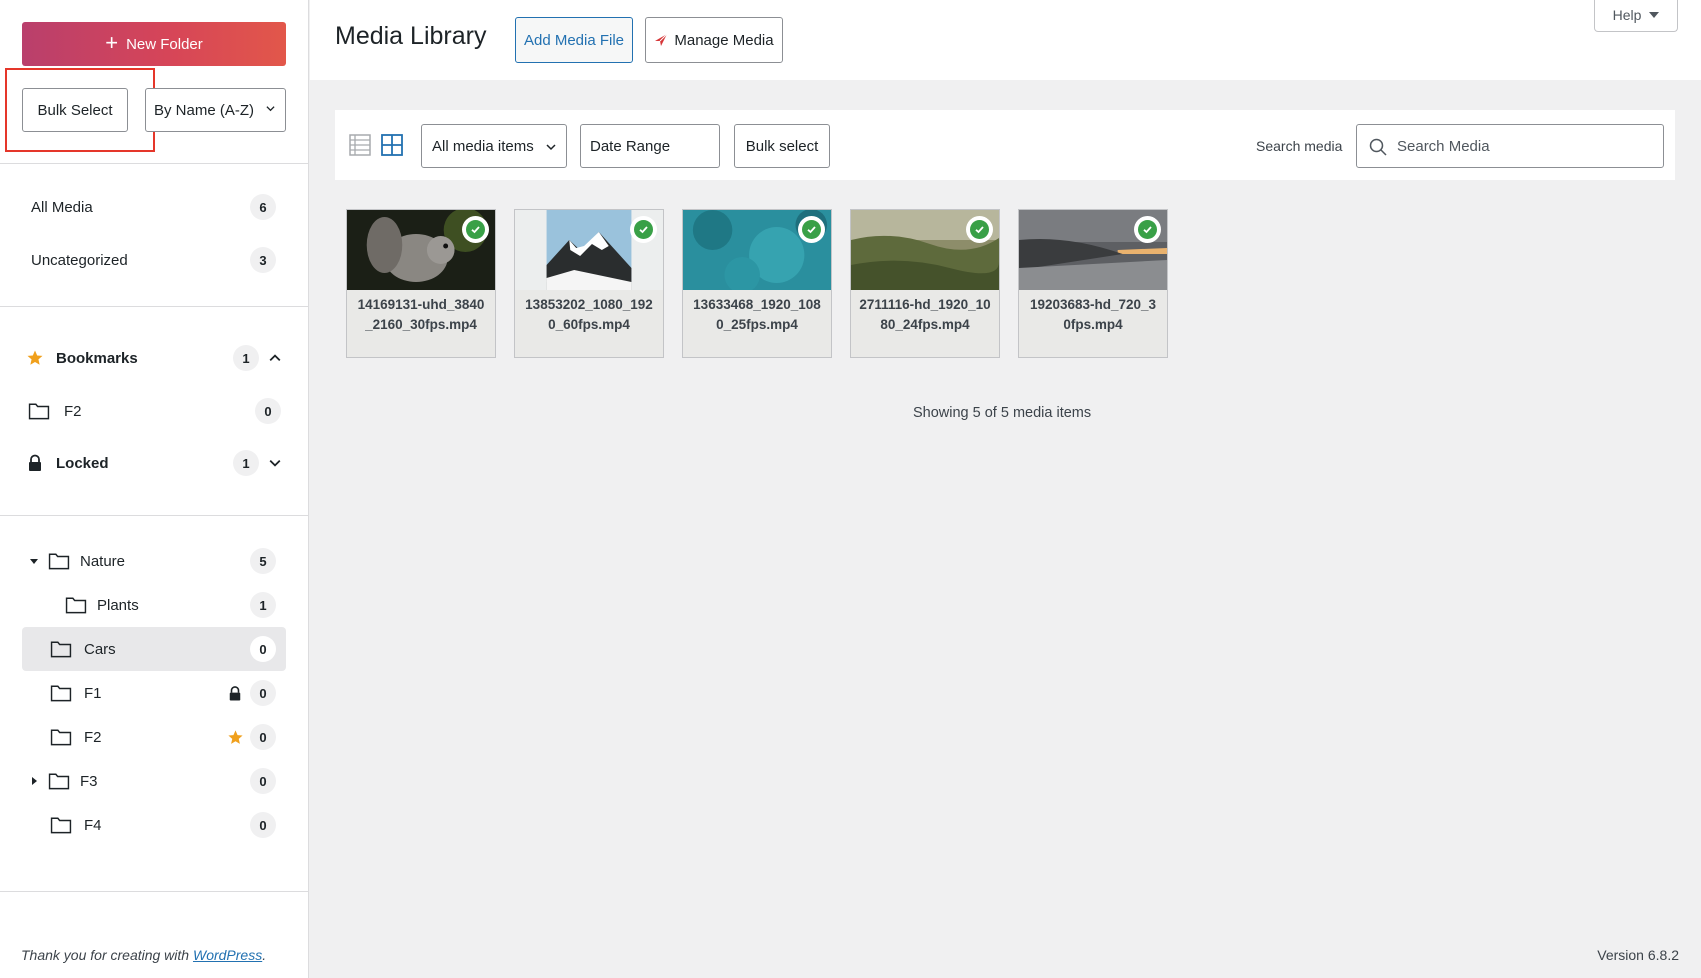  Describe the element at coordinates (483, 146) in the screenshot. I see `filter-value: All media items` at that location.